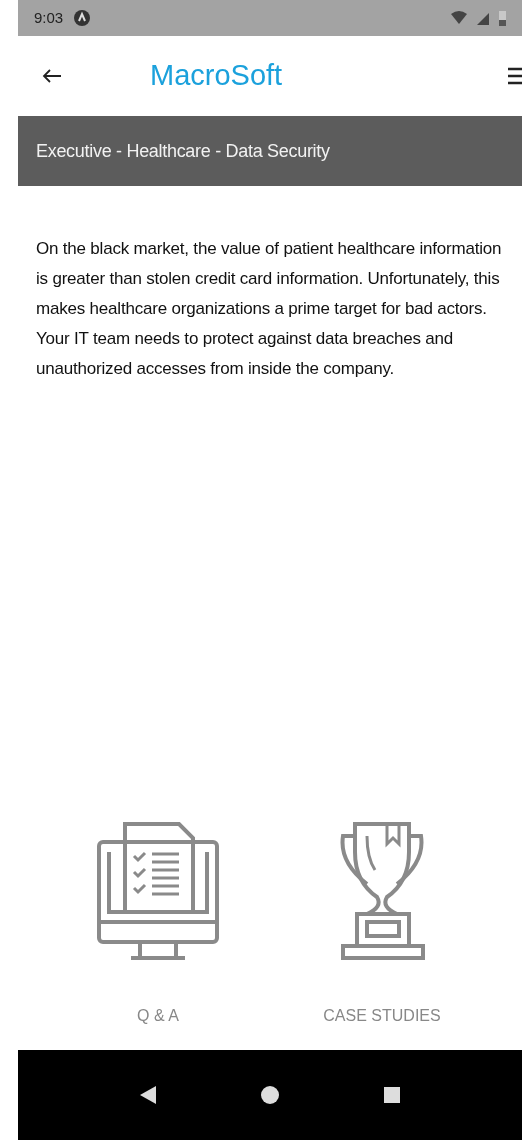 Image resolution: width=522 pixels, height=1140 pixels. What do you see at coordinates (82, 18) in the screenshot?
I see `app-notification-icon` at bounding box center [82, 18].